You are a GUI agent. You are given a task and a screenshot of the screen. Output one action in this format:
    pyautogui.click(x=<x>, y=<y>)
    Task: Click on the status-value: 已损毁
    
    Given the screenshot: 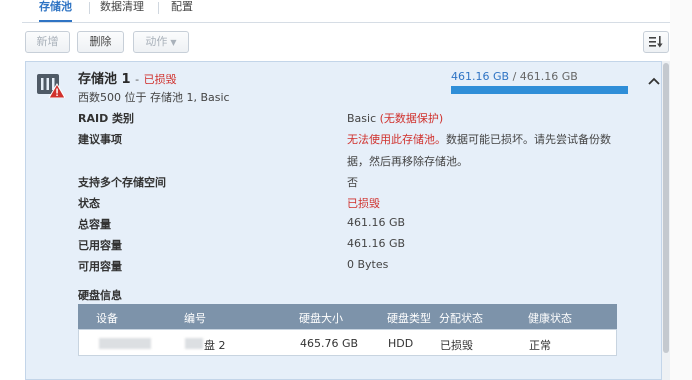 What is the action you would take?
    pyautogui.click(x=363, y=203)
    